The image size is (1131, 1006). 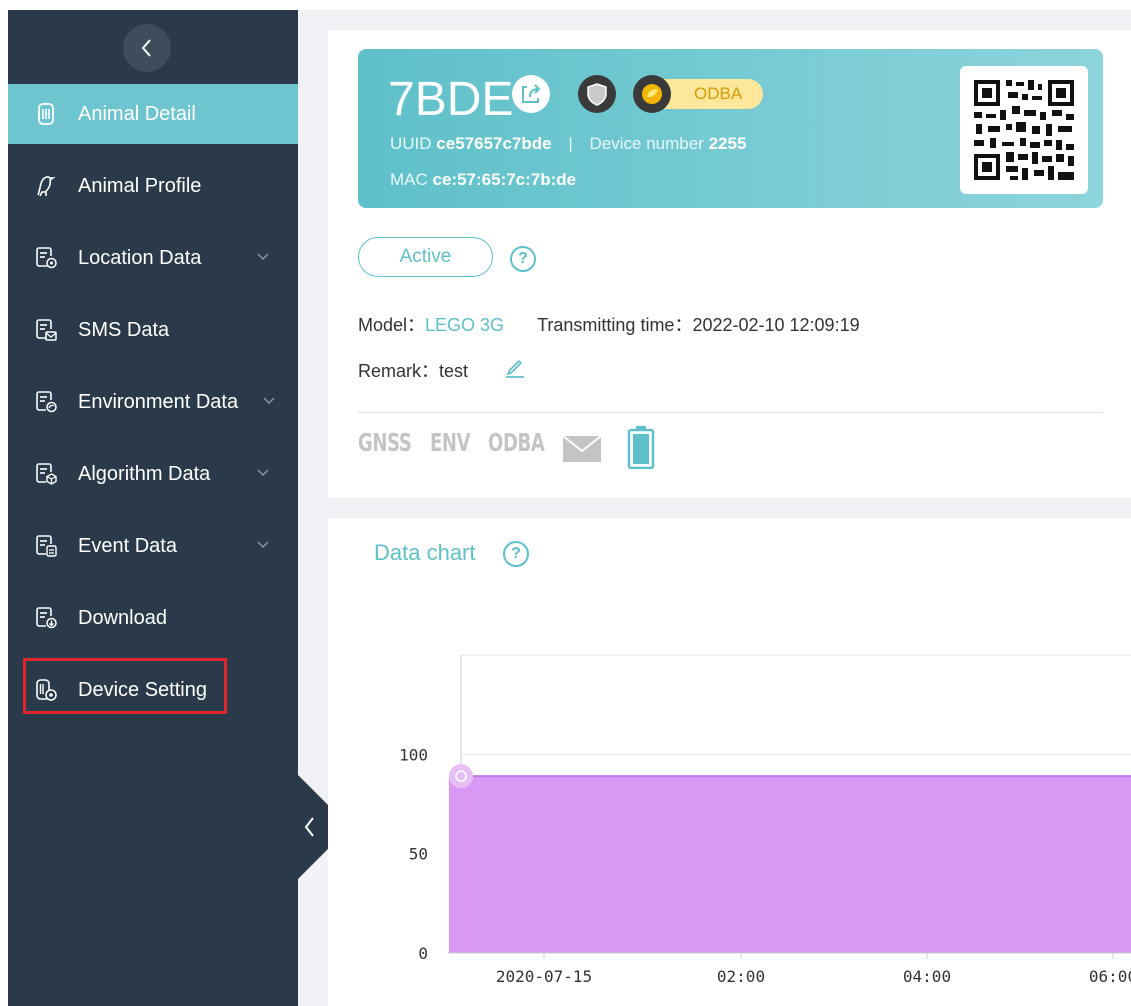 What do you see at coordinates (544, 976) in the screenshot?
I see `x-tick-label: 2020-07-15` at bounding box center [544, 976].